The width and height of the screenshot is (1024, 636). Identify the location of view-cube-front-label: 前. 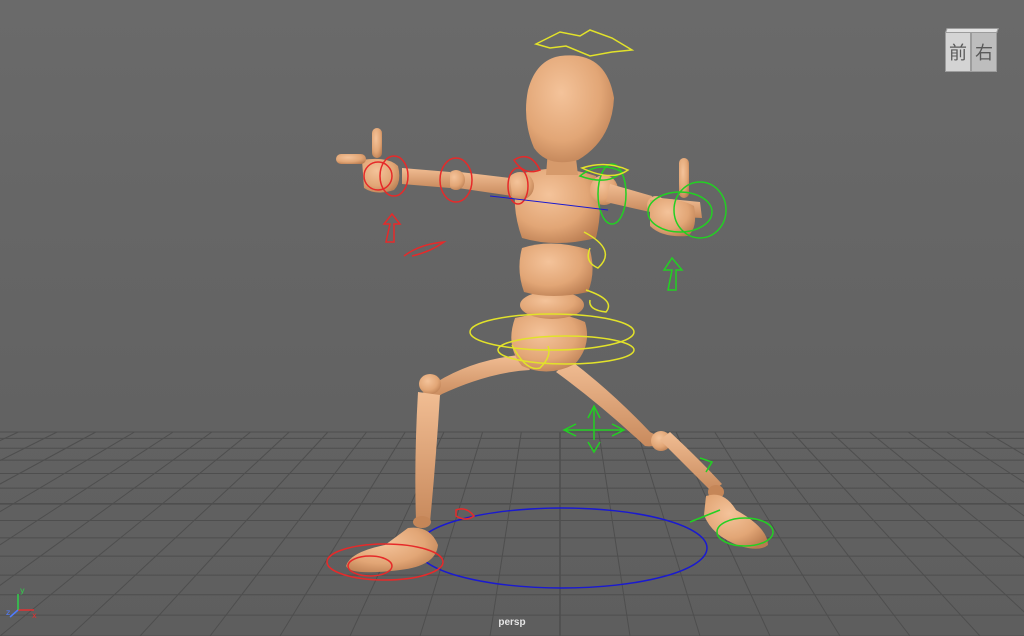
(958, 53).